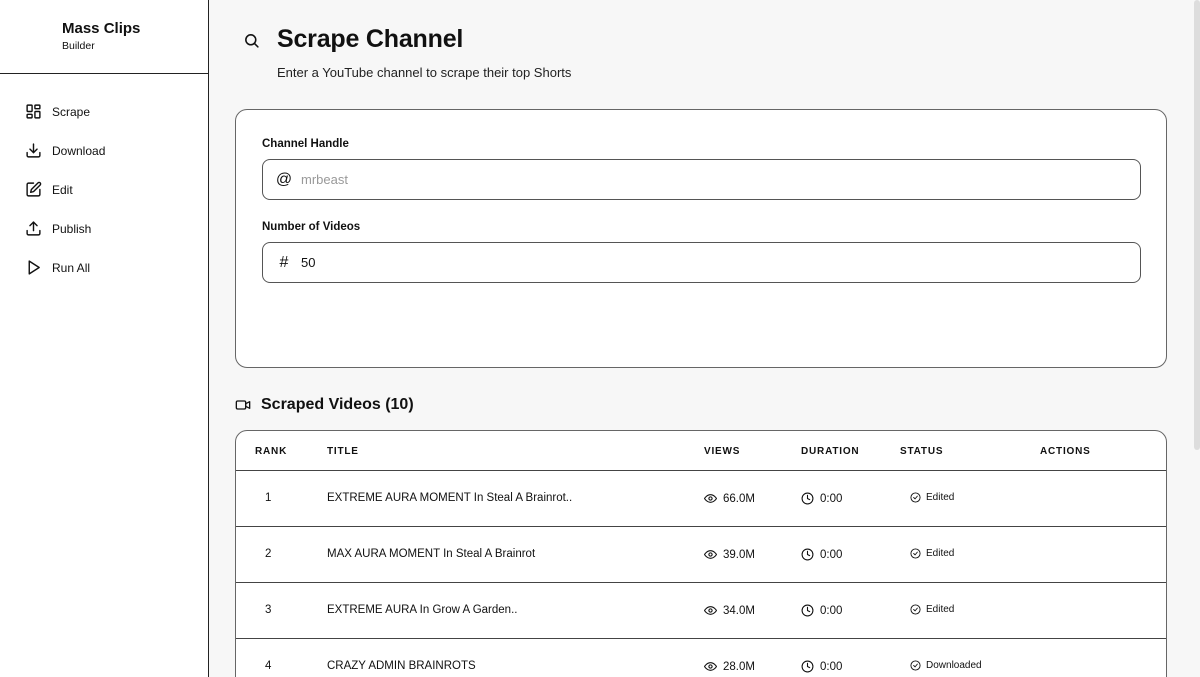  What do you see at coordinates (62, 189) in the screenshot?
I see `sidebar-item-label: Edit` at bounding box center [62, 189].